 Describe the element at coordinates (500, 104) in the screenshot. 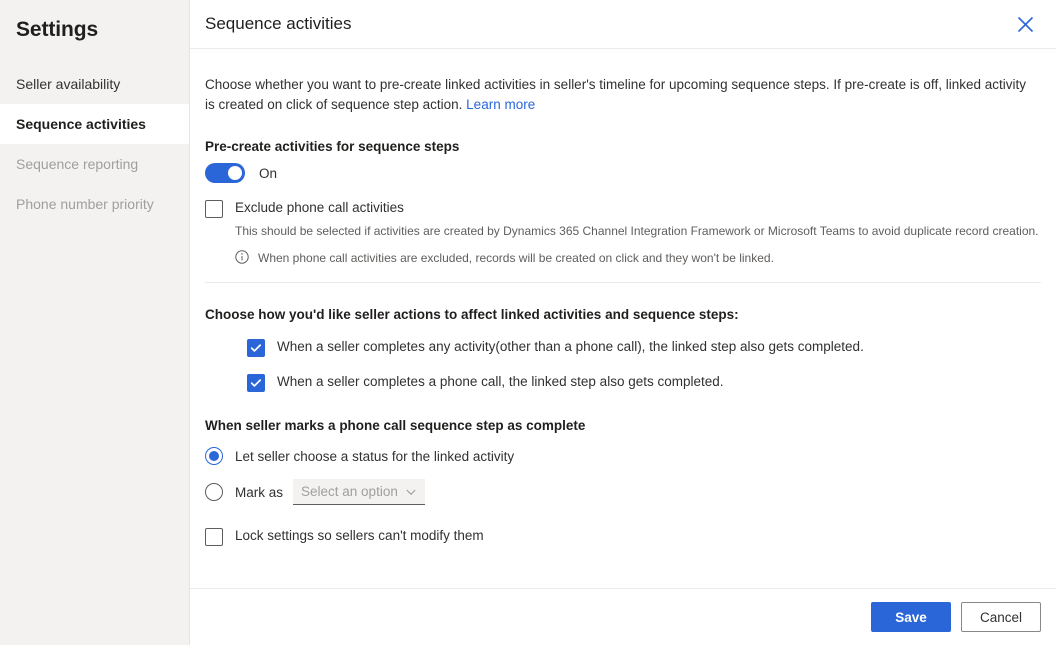

I see `learn-more-link: Learn more` at that location.